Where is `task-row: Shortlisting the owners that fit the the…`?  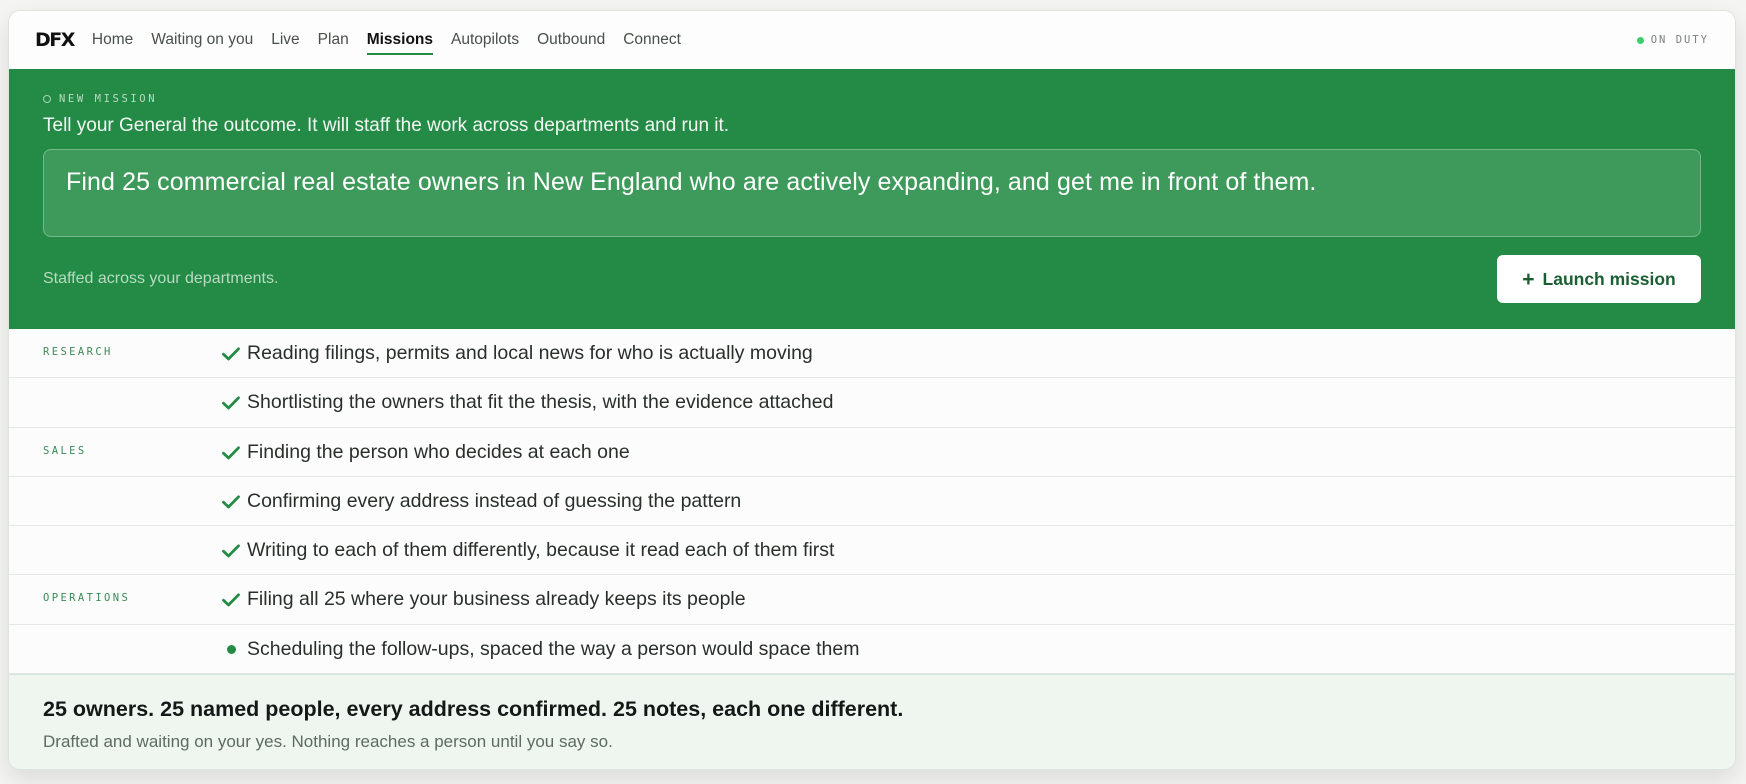 task-row: Shortlisting the owners that fit the the… is located at coordinates (872, 403).